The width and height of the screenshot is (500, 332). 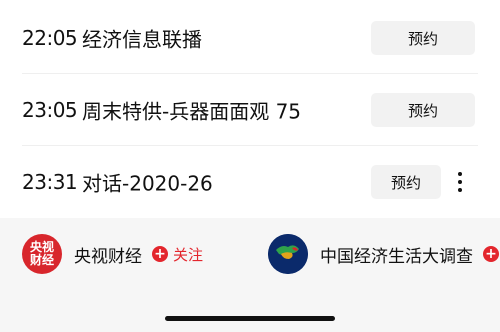 I want to click on program-title: 对话-2020-26, so click(x=147, y=183).